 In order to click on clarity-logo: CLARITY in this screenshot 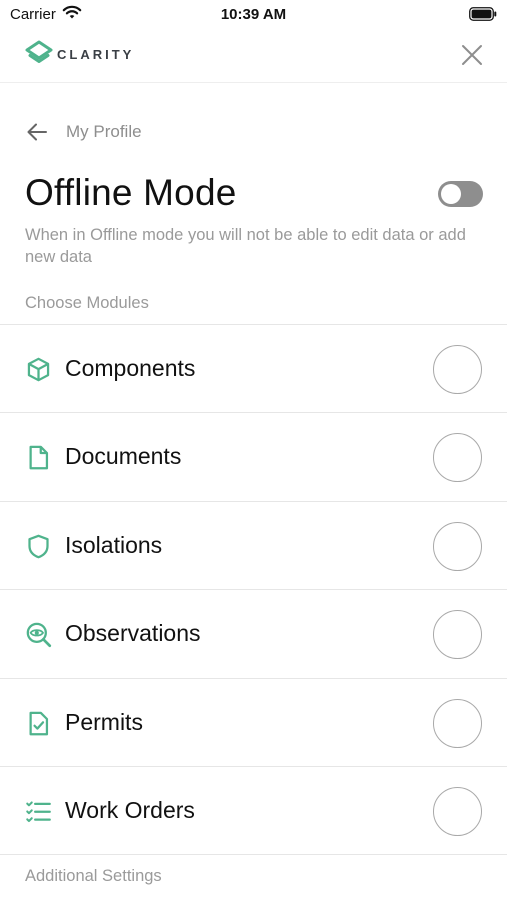, I will do `click(79, 54)`.